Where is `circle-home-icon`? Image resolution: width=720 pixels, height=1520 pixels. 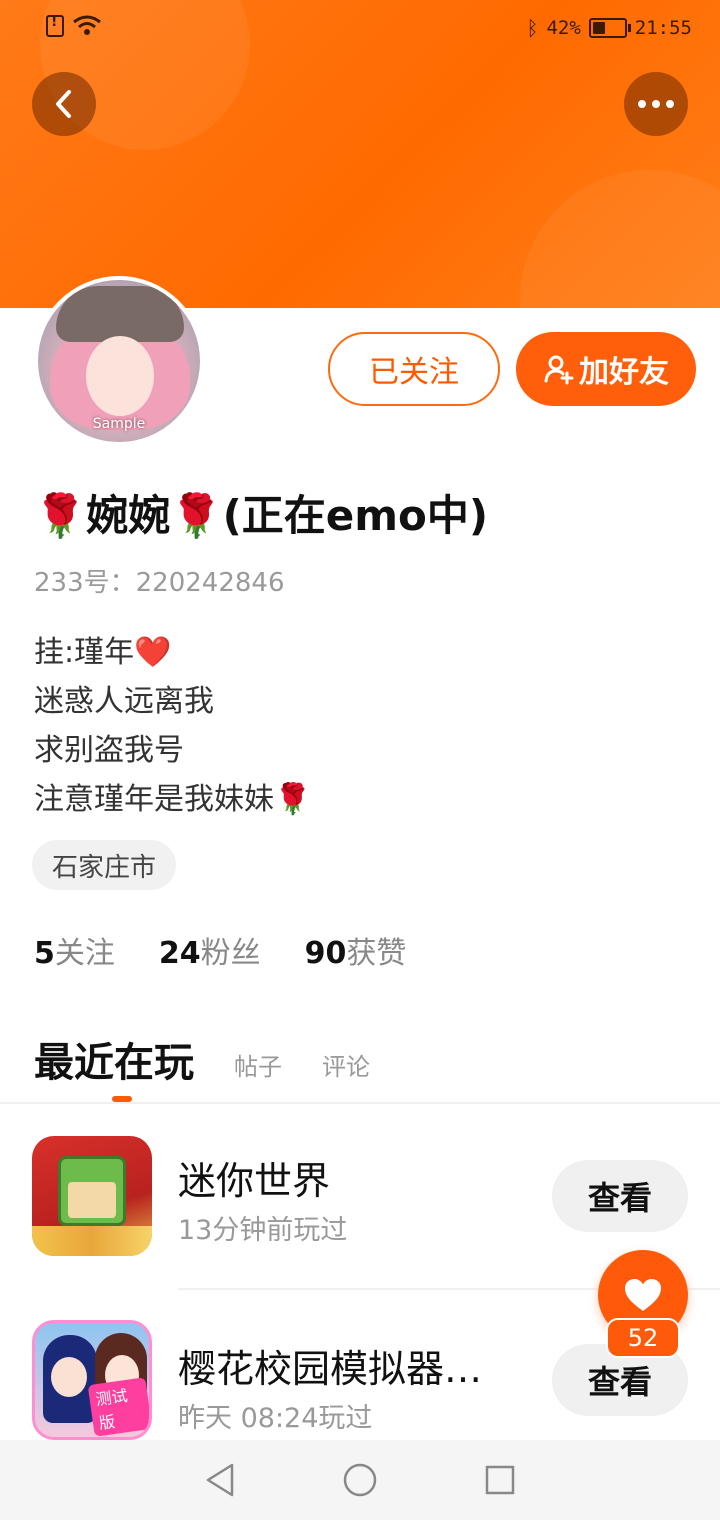
circle-home-icon is located at coordinates (360, 1480).